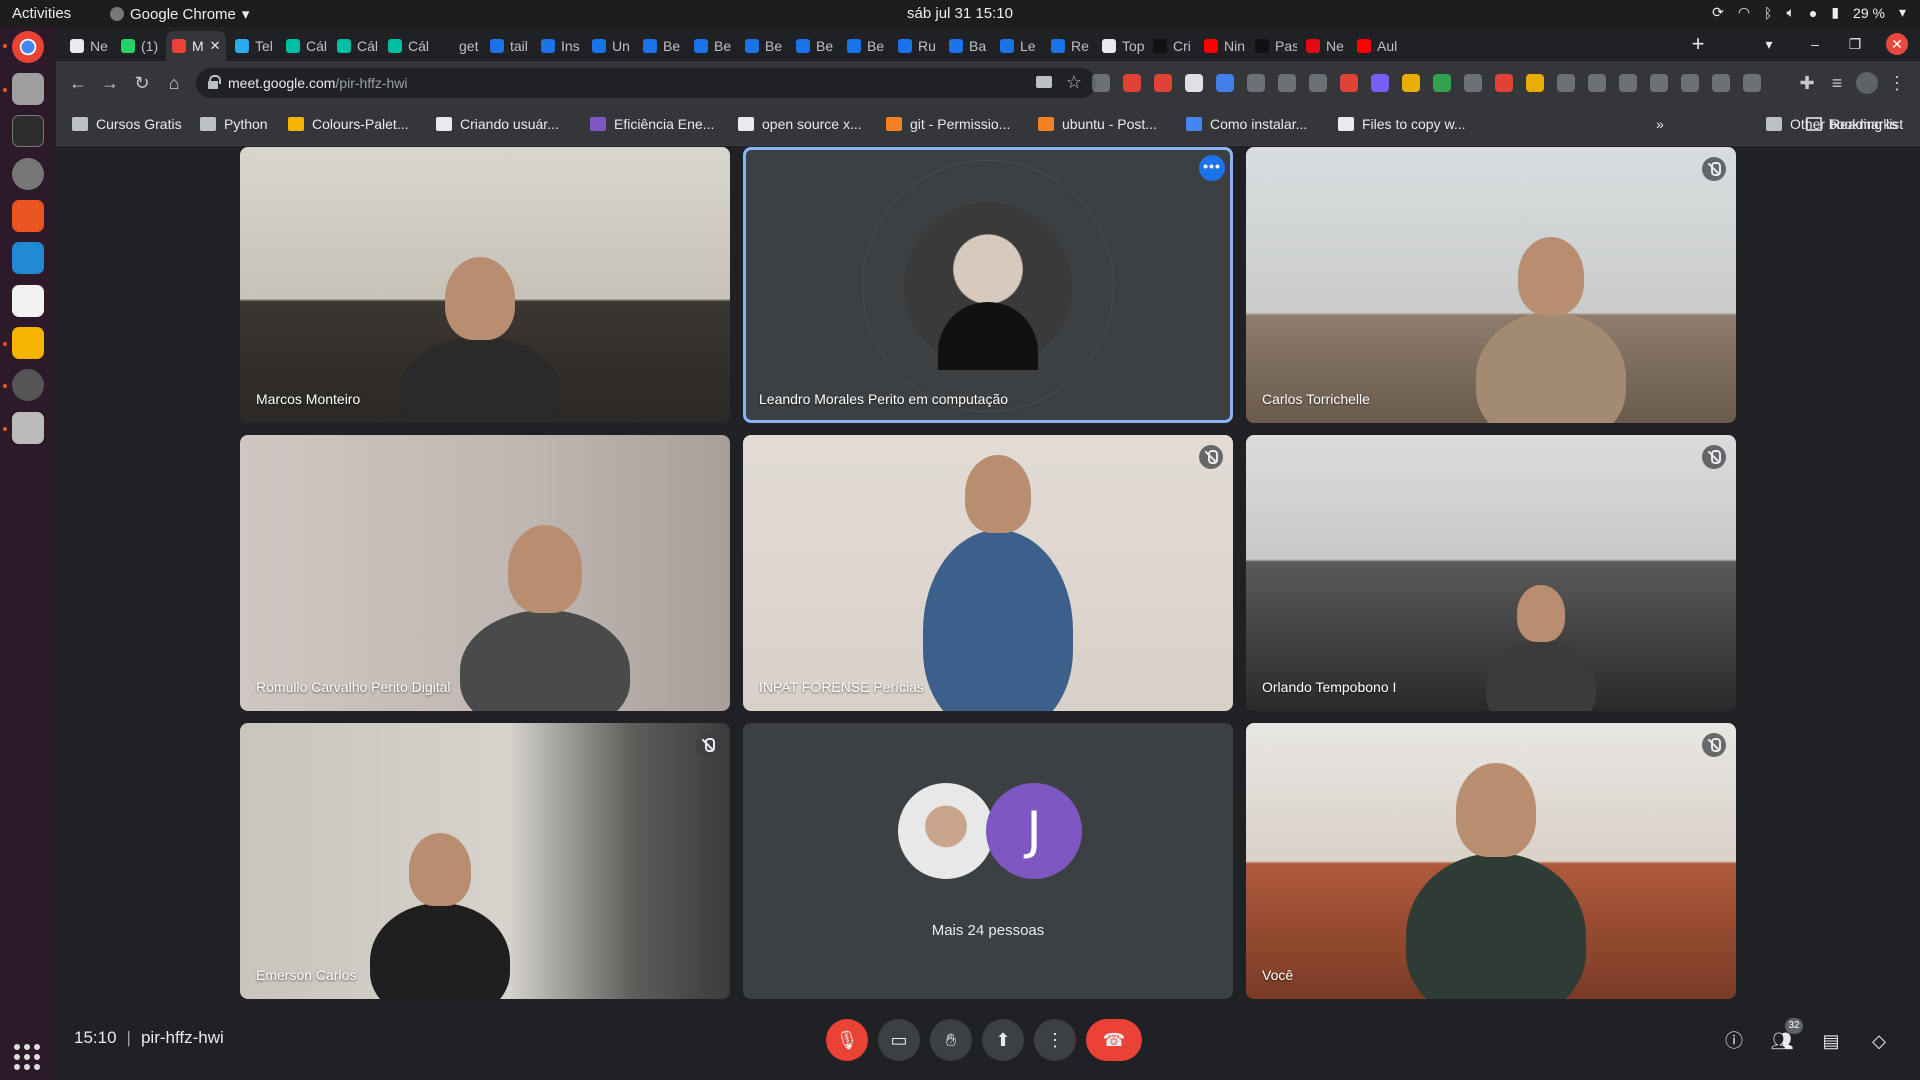 The width and height of the screenshot is (1920, 1080). What do you see at coordinates (1044, 82) in the screenshot?
I see `camera-in-use-icon` at bounding box center [1044, 82].